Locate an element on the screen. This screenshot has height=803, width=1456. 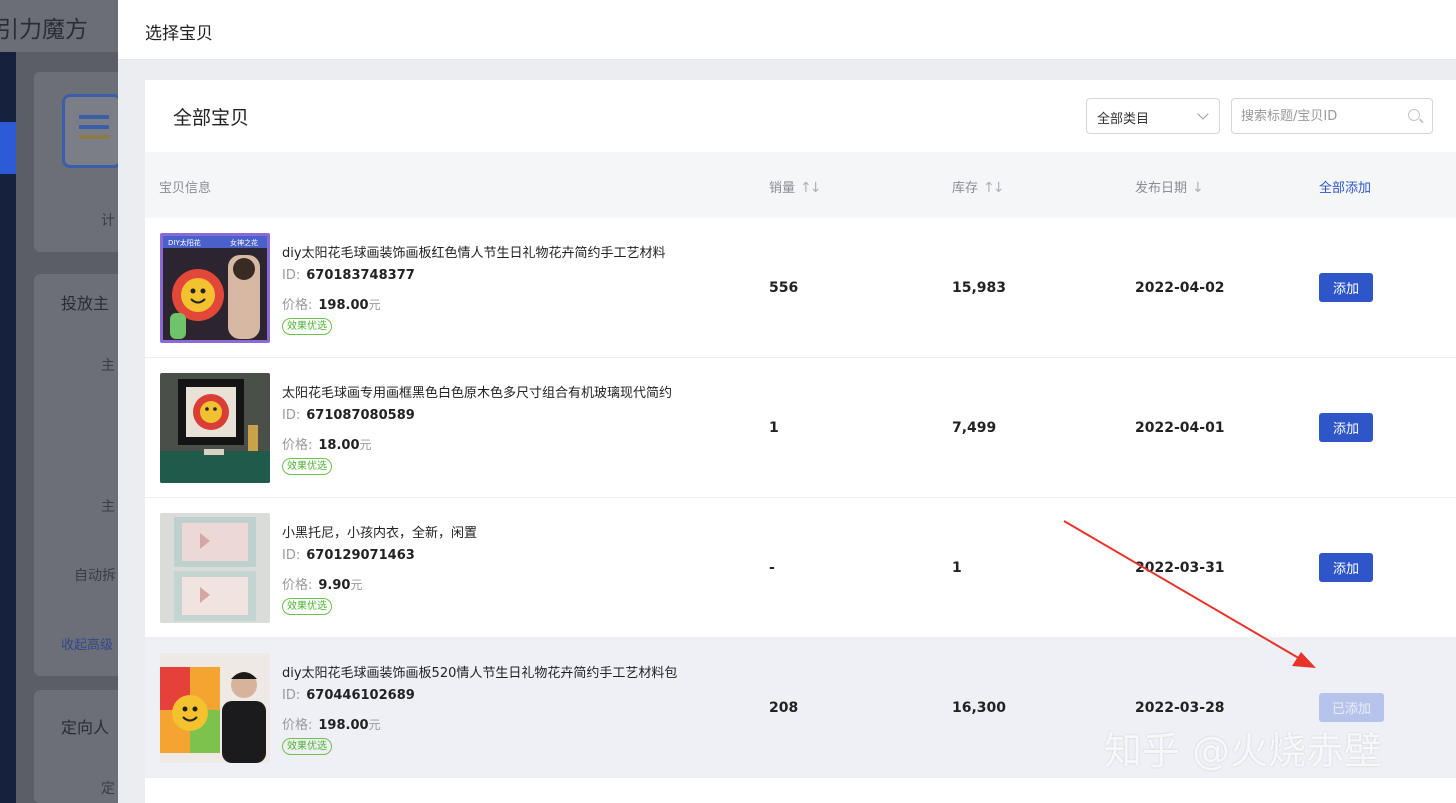
annotation-arrow-head is located at coordinates (1304, 660).